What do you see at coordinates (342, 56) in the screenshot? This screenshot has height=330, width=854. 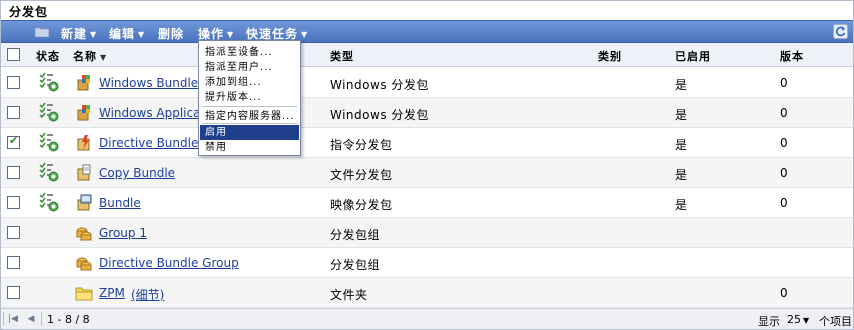 I see `column-type: 类型` at bounding box center [342, 56].